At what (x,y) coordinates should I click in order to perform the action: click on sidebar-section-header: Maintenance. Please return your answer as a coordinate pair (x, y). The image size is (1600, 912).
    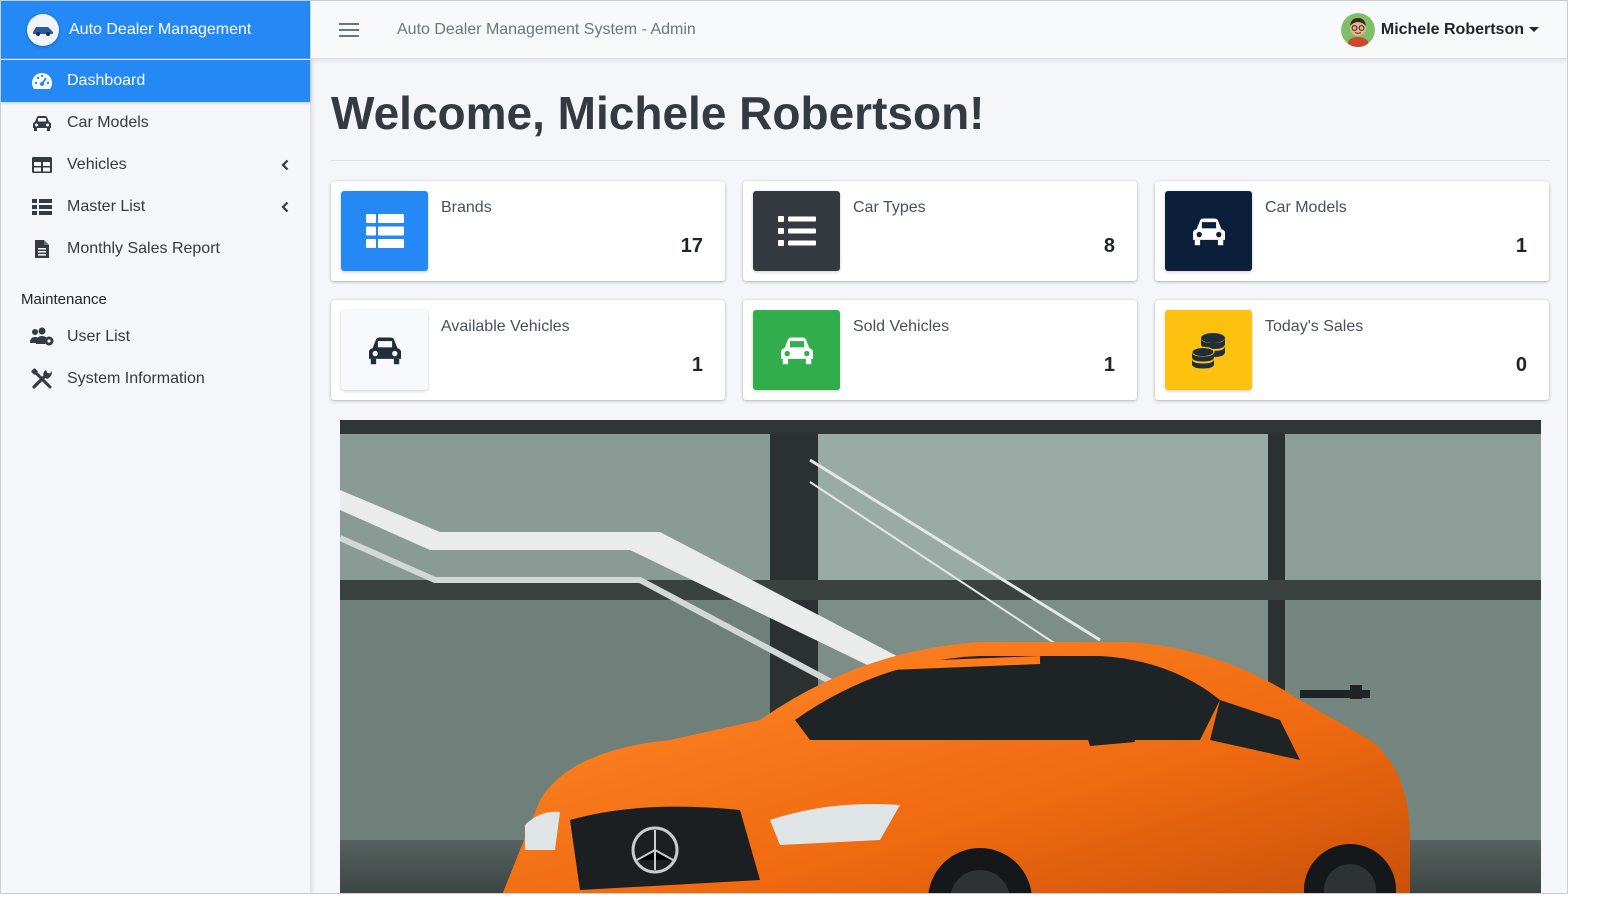
    Looking at the image, I should click on (64, 299).